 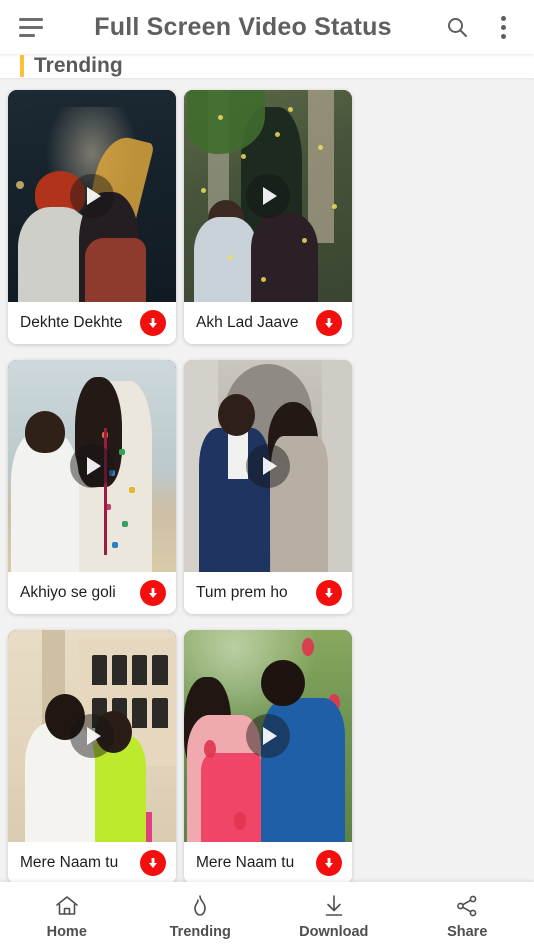 I want to click on section-title-trending: Trending, so click(x=78, y=65).